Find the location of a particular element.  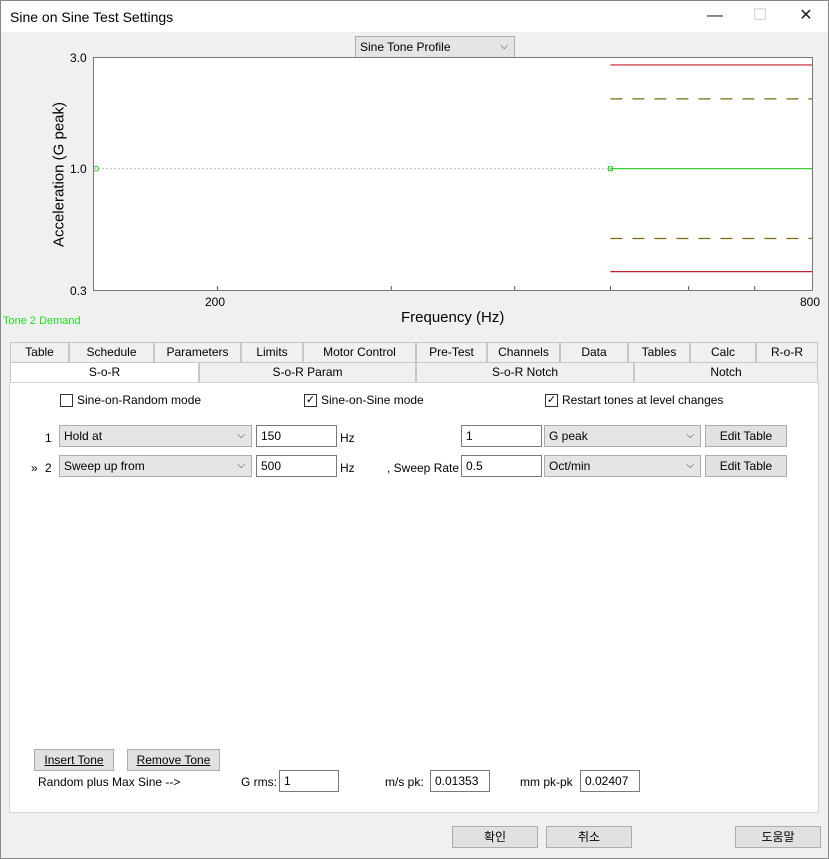

insert-tone-label: Insert Tone is located at coordinates (74, 760).